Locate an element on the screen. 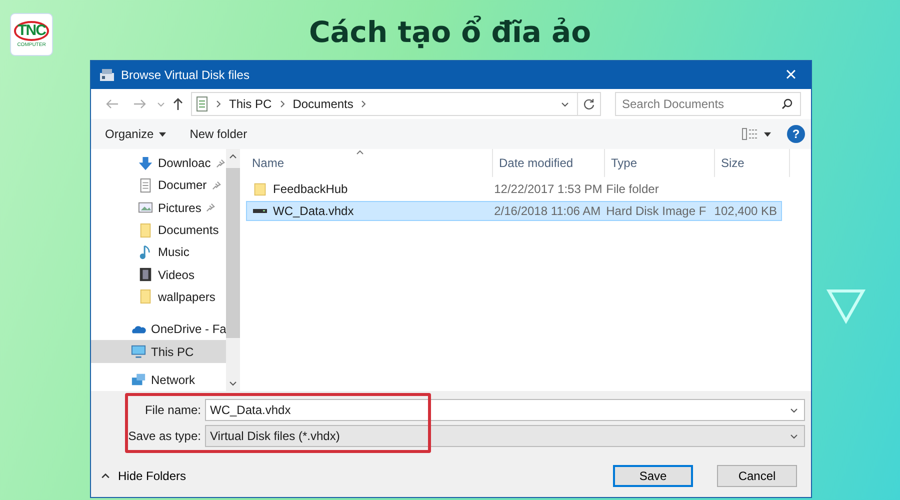  table-cell-text: File folder is located at coordinates (632, 189).